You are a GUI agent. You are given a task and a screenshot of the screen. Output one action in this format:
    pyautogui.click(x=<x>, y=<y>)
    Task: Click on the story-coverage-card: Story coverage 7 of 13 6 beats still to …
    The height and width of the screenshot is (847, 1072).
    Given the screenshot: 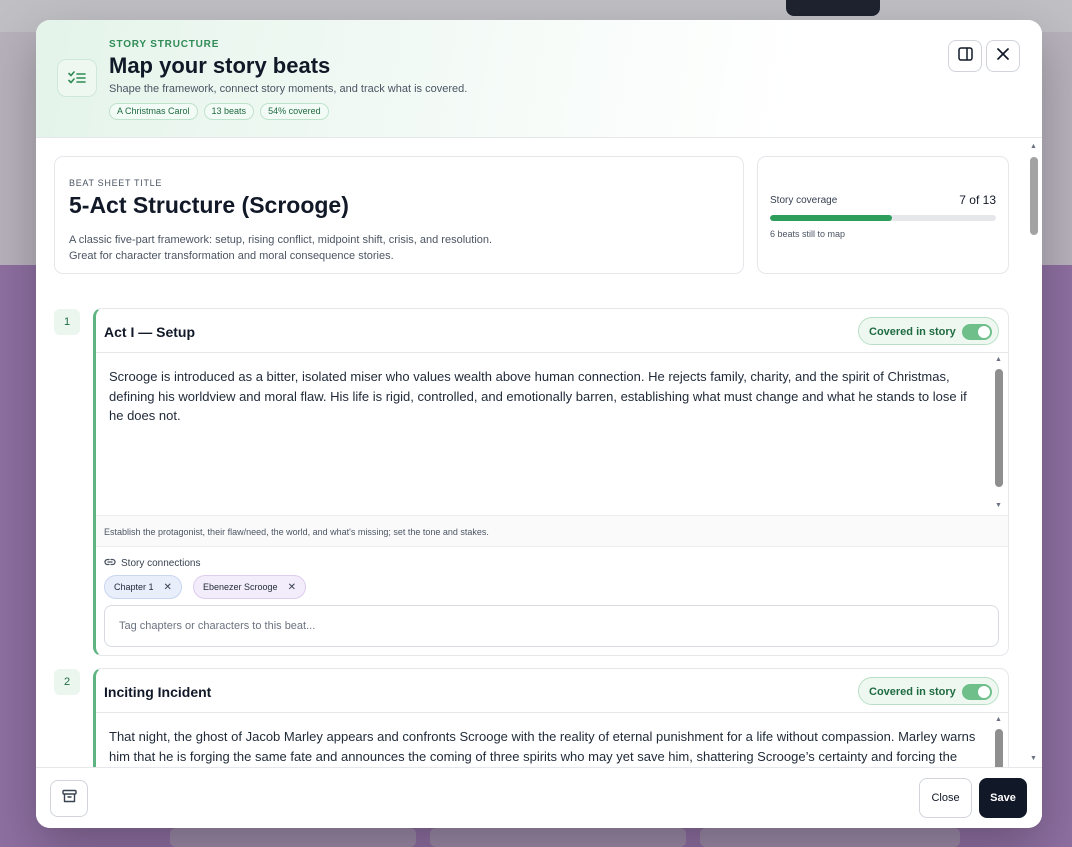 What is the action you would take?
    pyautogui.click(x=883, y=215)
    